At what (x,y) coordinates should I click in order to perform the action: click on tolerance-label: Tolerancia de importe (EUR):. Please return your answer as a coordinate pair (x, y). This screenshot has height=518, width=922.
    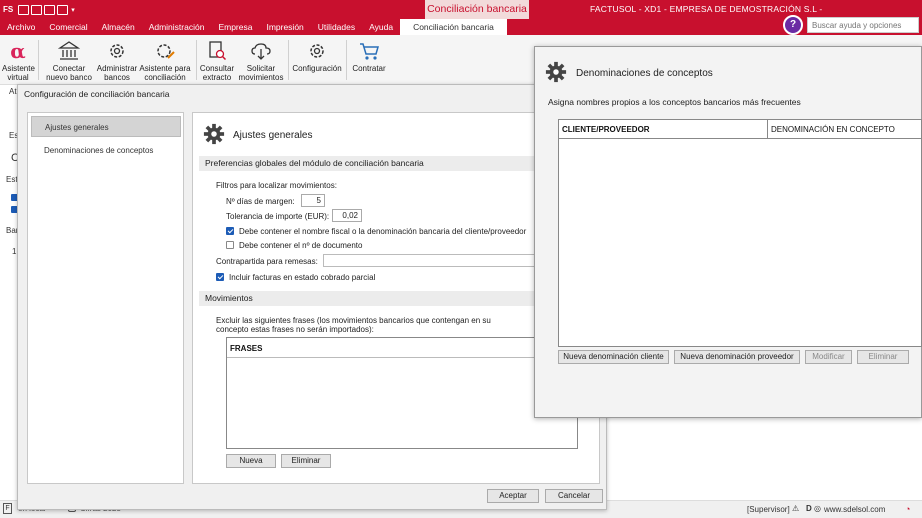
    Looking at the image, I should click on (278, 216).